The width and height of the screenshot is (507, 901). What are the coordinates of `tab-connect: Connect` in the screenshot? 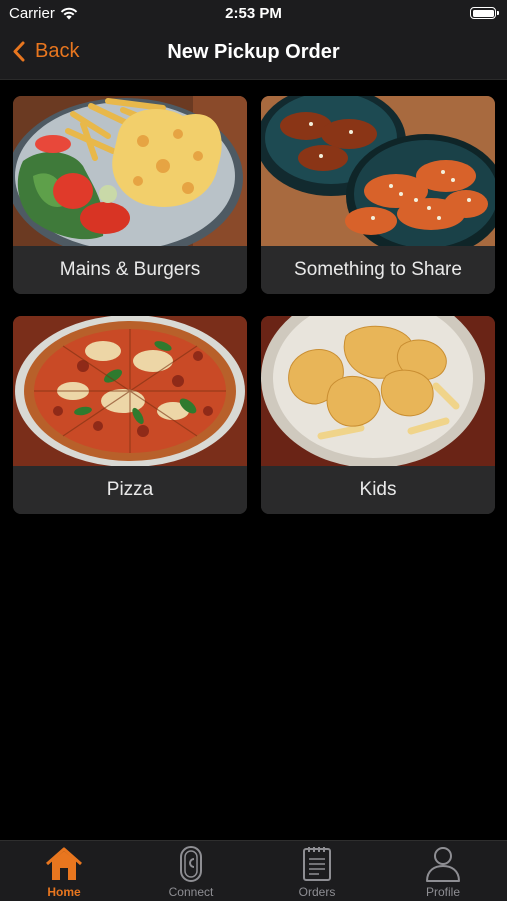 It's located at (191, 872).